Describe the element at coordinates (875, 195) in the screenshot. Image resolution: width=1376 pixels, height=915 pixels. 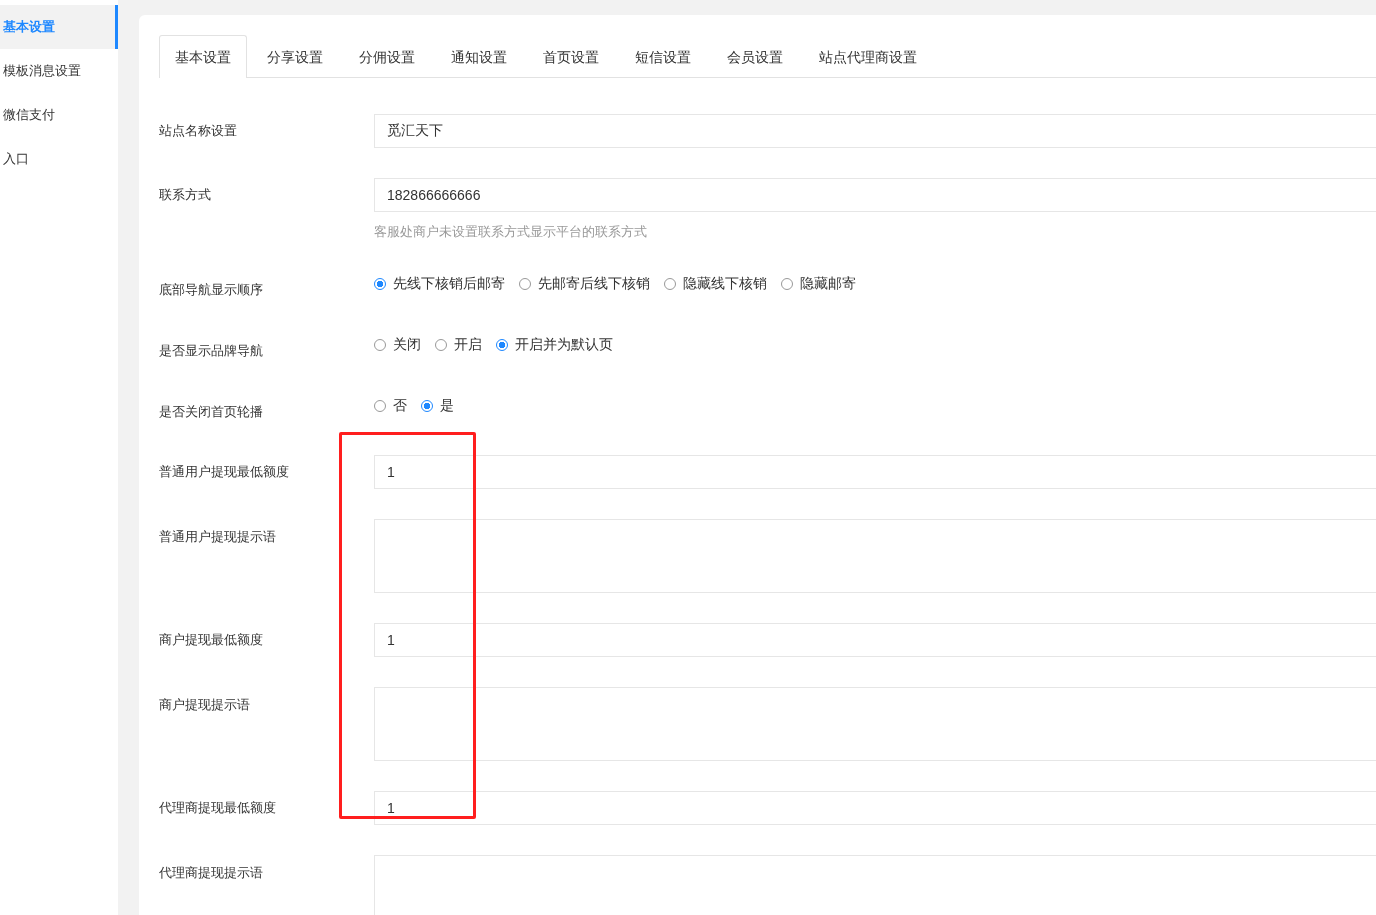
I see `input-field: 182866666666` at that location.